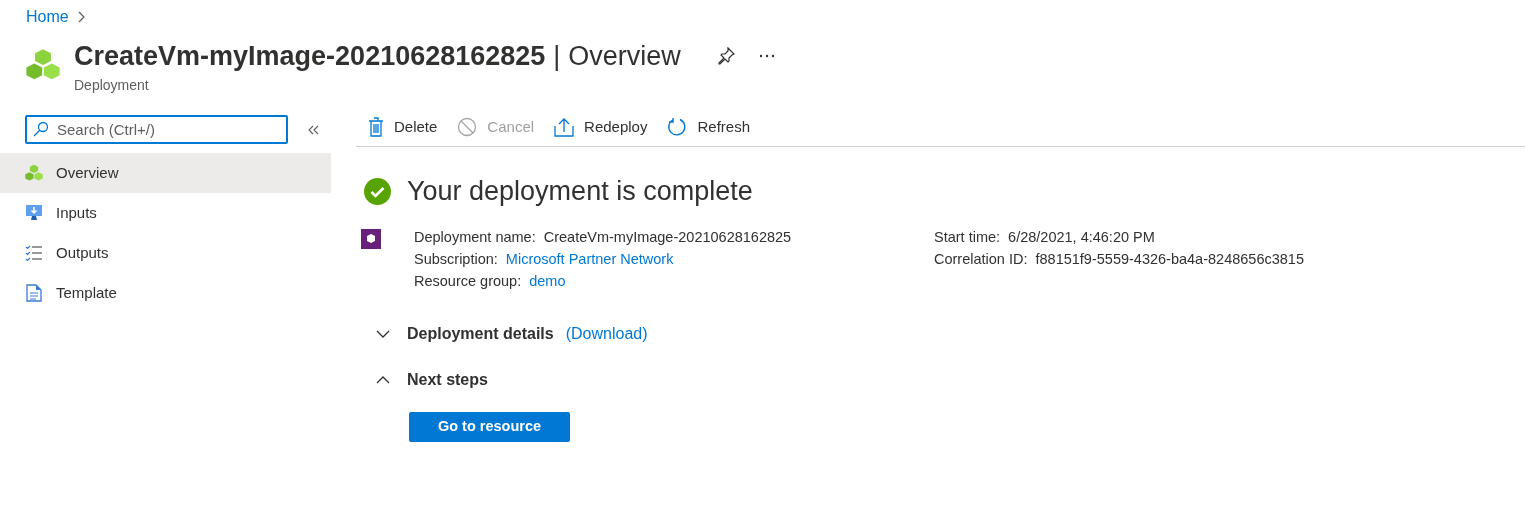  Describe the element at coordinates (41, 129) in the screenshot. I see `search-icon` at that location.